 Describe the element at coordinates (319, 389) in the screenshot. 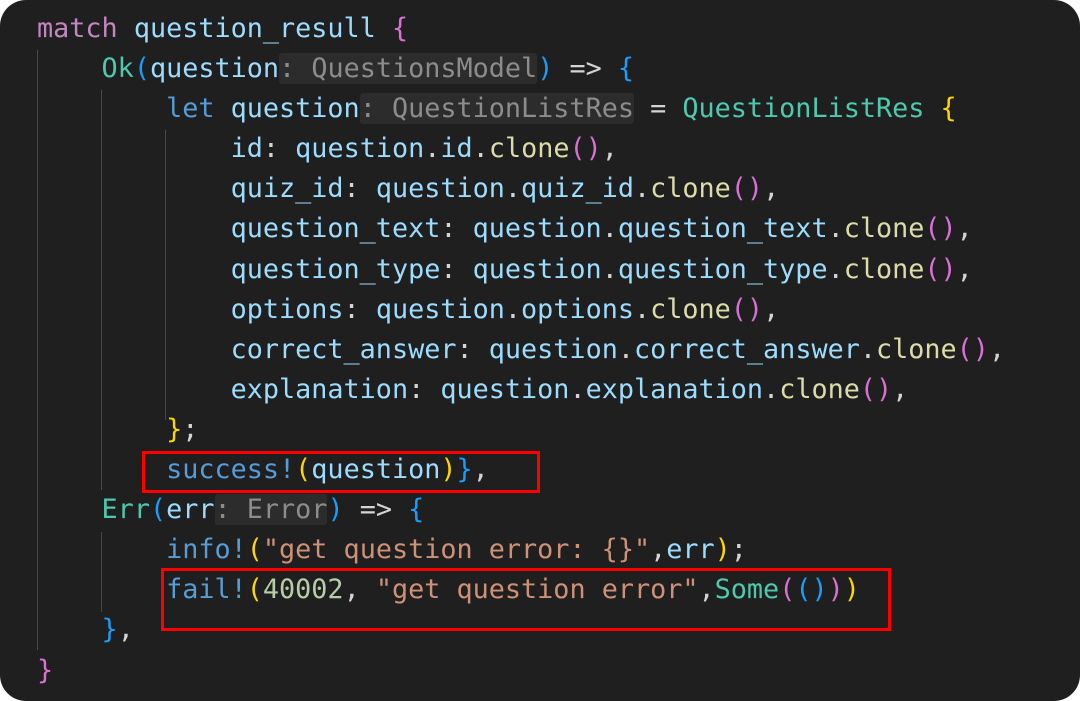

I see `code-token: explanation` at that location.